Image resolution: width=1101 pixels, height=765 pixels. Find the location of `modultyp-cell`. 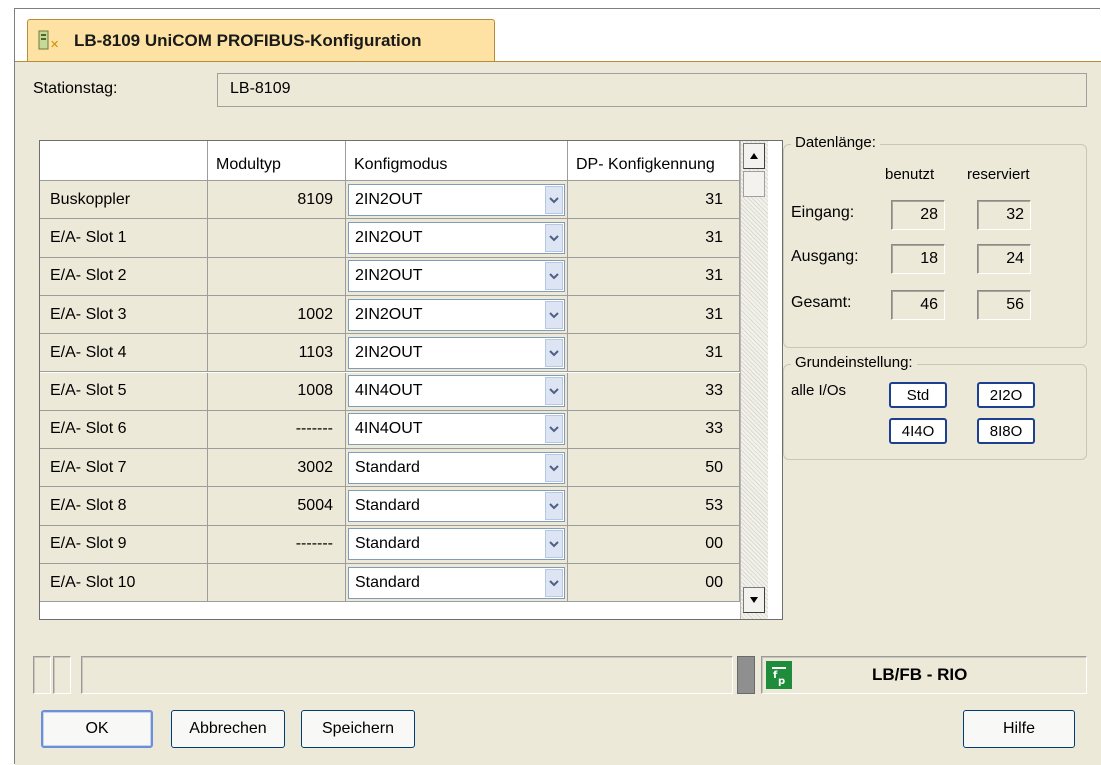

modultyp-cell is located at coordinates (277, 583).